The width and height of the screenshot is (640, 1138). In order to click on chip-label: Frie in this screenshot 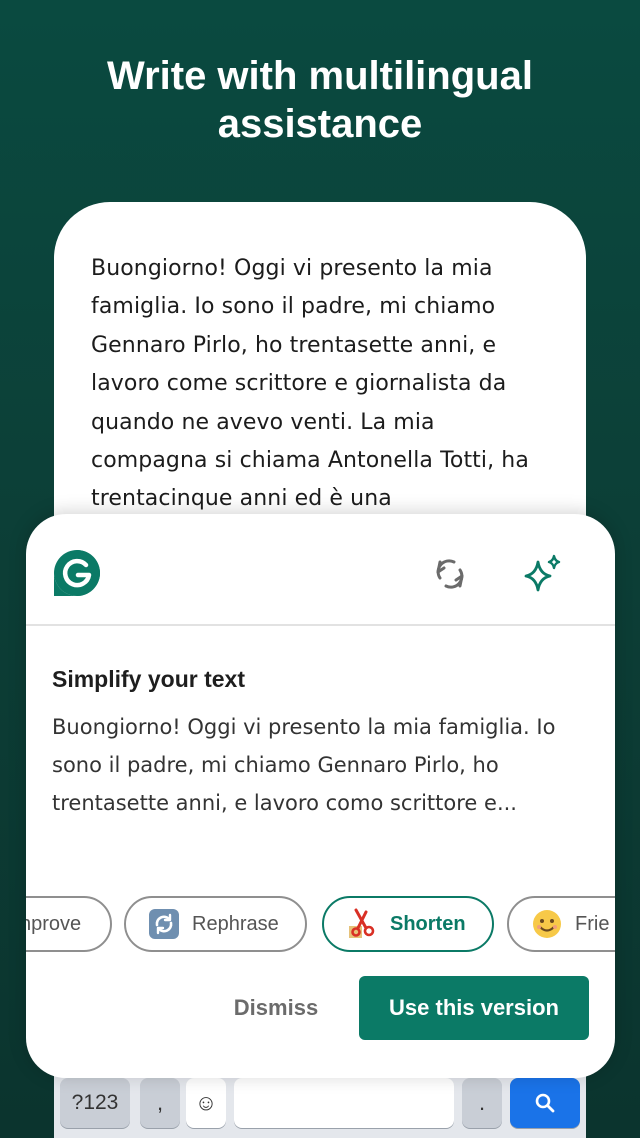, I will do `click(592, 923)`.